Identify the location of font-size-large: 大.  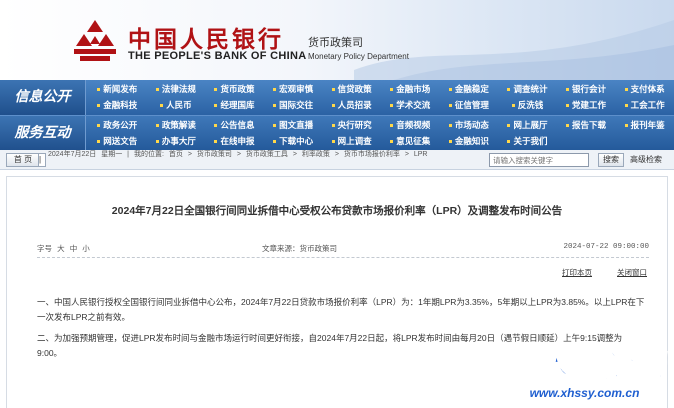
(61, 248).